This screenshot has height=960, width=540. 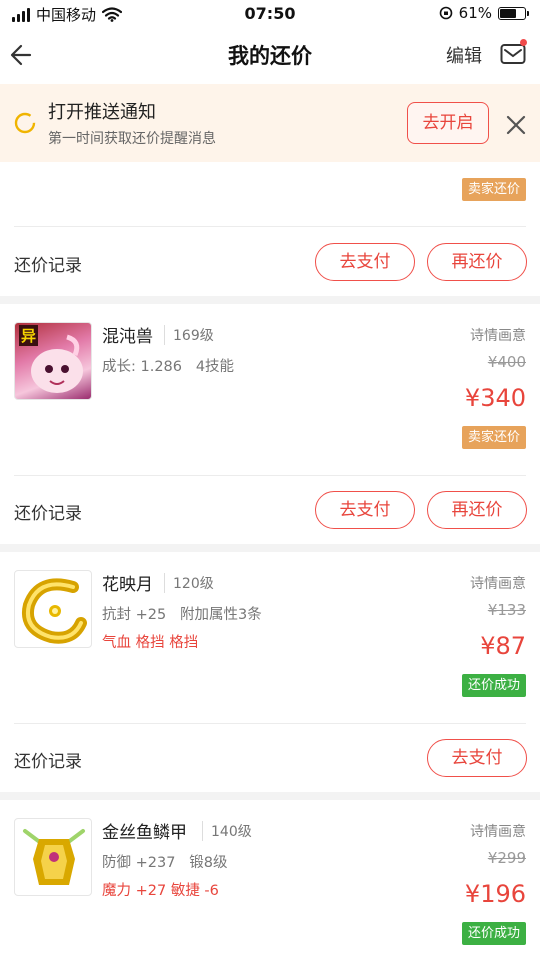 I want to click on item-level: 169级, so click(x=189, y=335).